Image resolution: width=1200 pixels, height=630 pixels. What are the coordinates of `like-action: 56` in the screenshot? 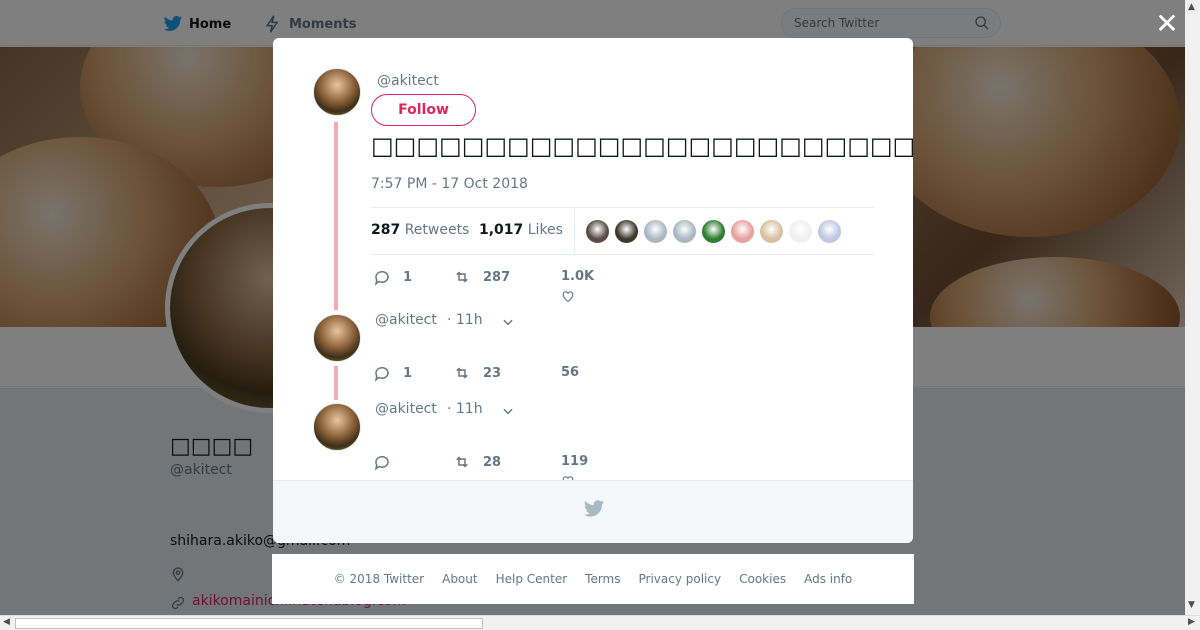 It's located at (570, 372).